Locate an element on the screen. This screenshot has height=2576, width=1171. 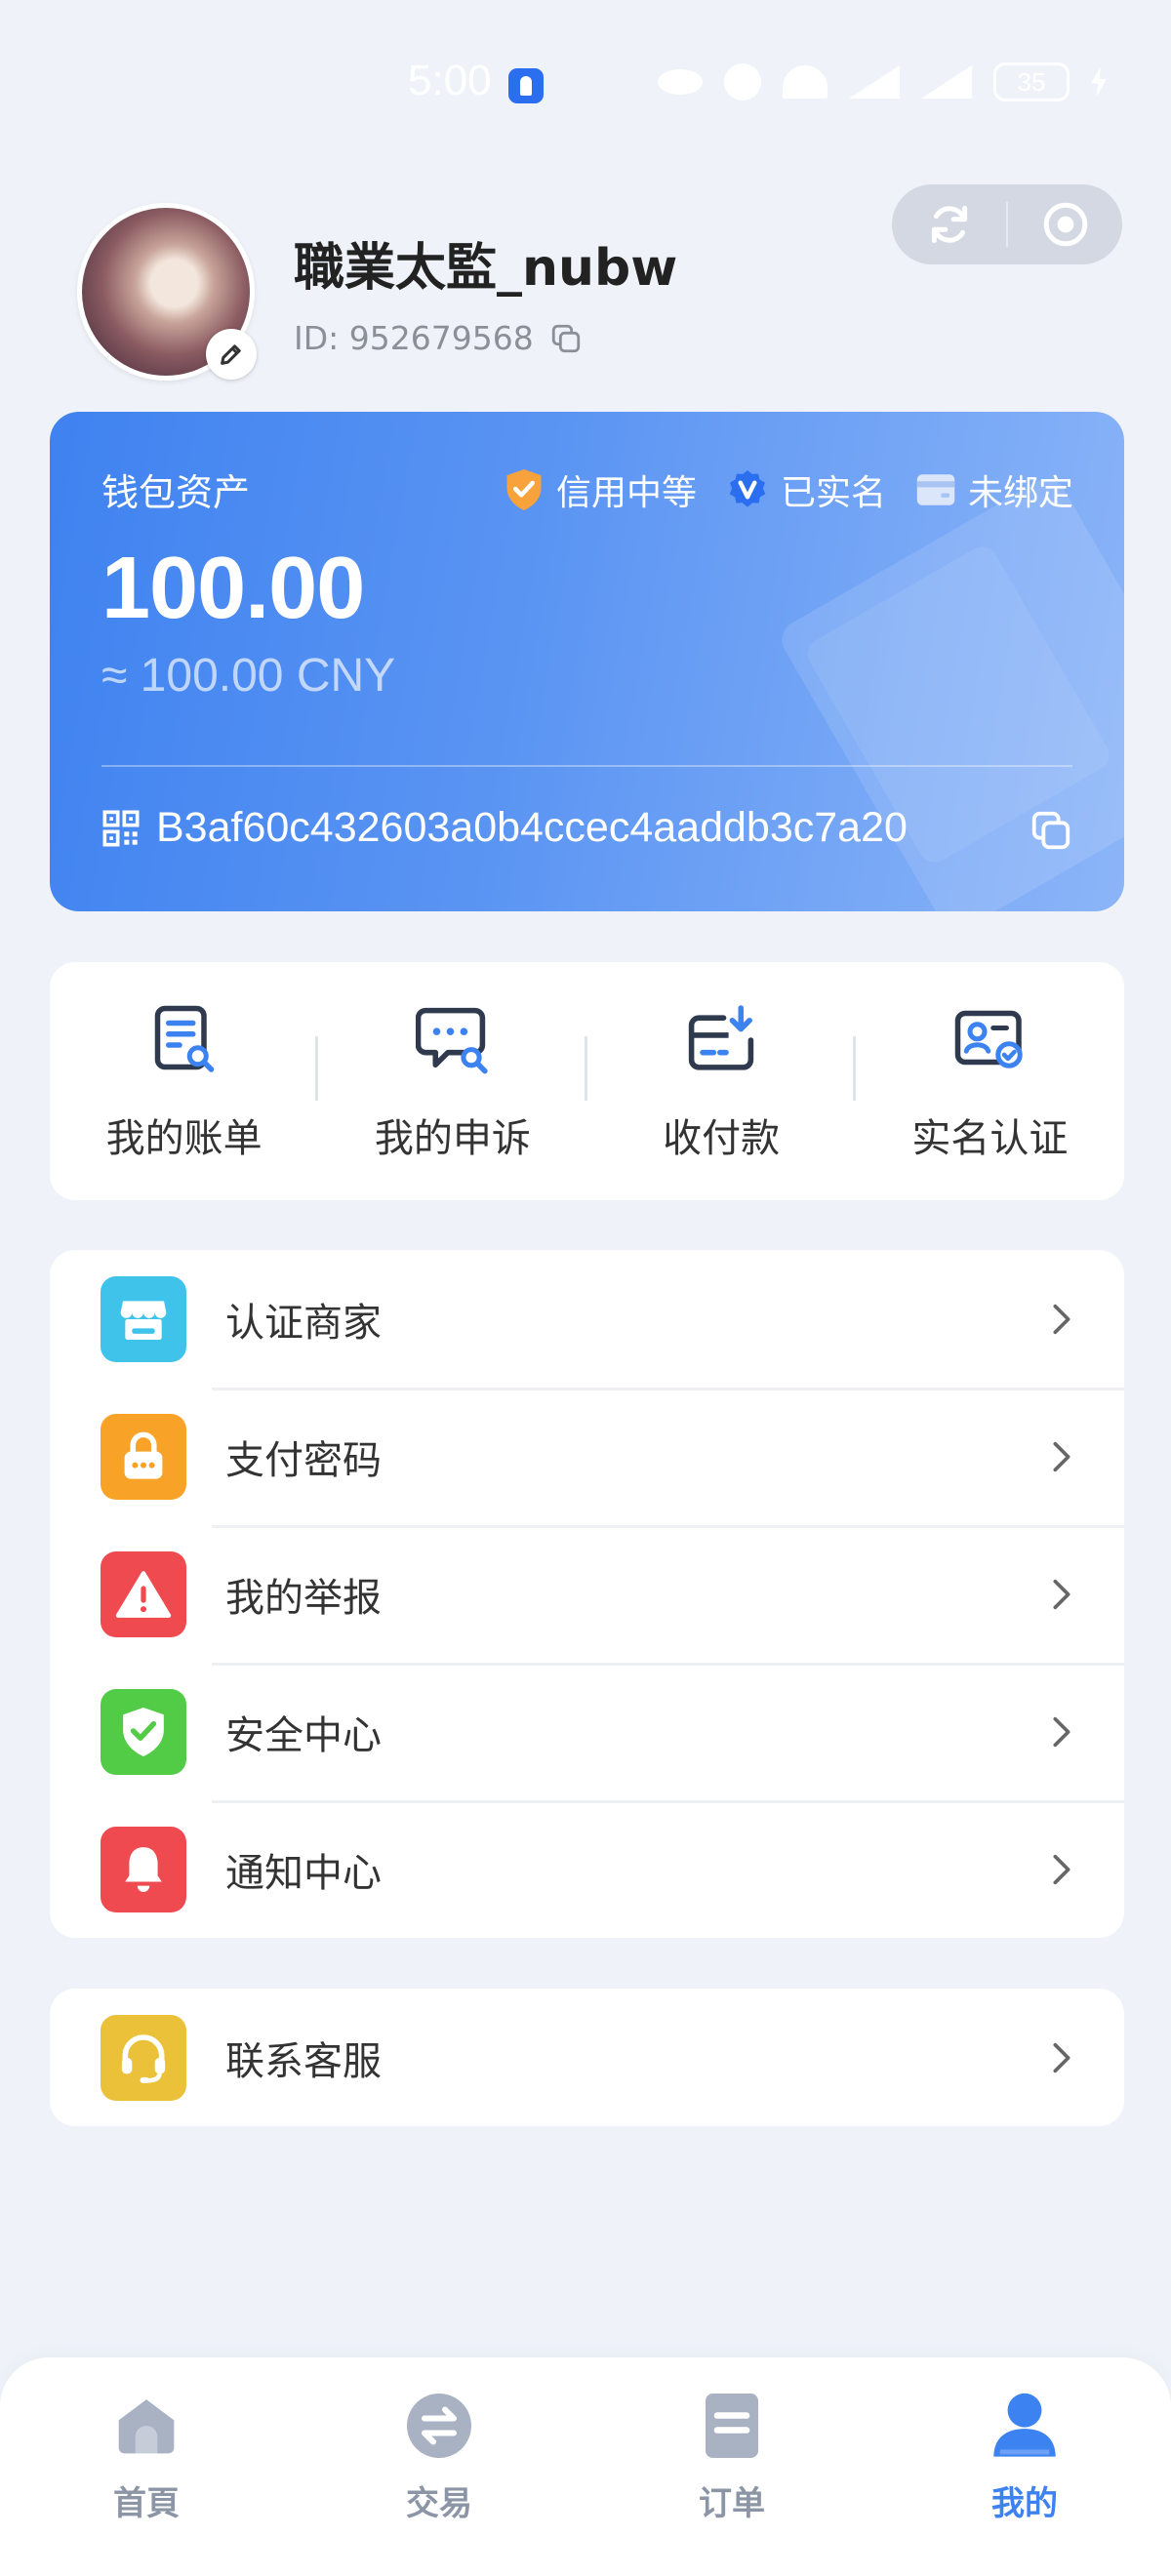
exchange-icon is located at coordinates (439, 2426).